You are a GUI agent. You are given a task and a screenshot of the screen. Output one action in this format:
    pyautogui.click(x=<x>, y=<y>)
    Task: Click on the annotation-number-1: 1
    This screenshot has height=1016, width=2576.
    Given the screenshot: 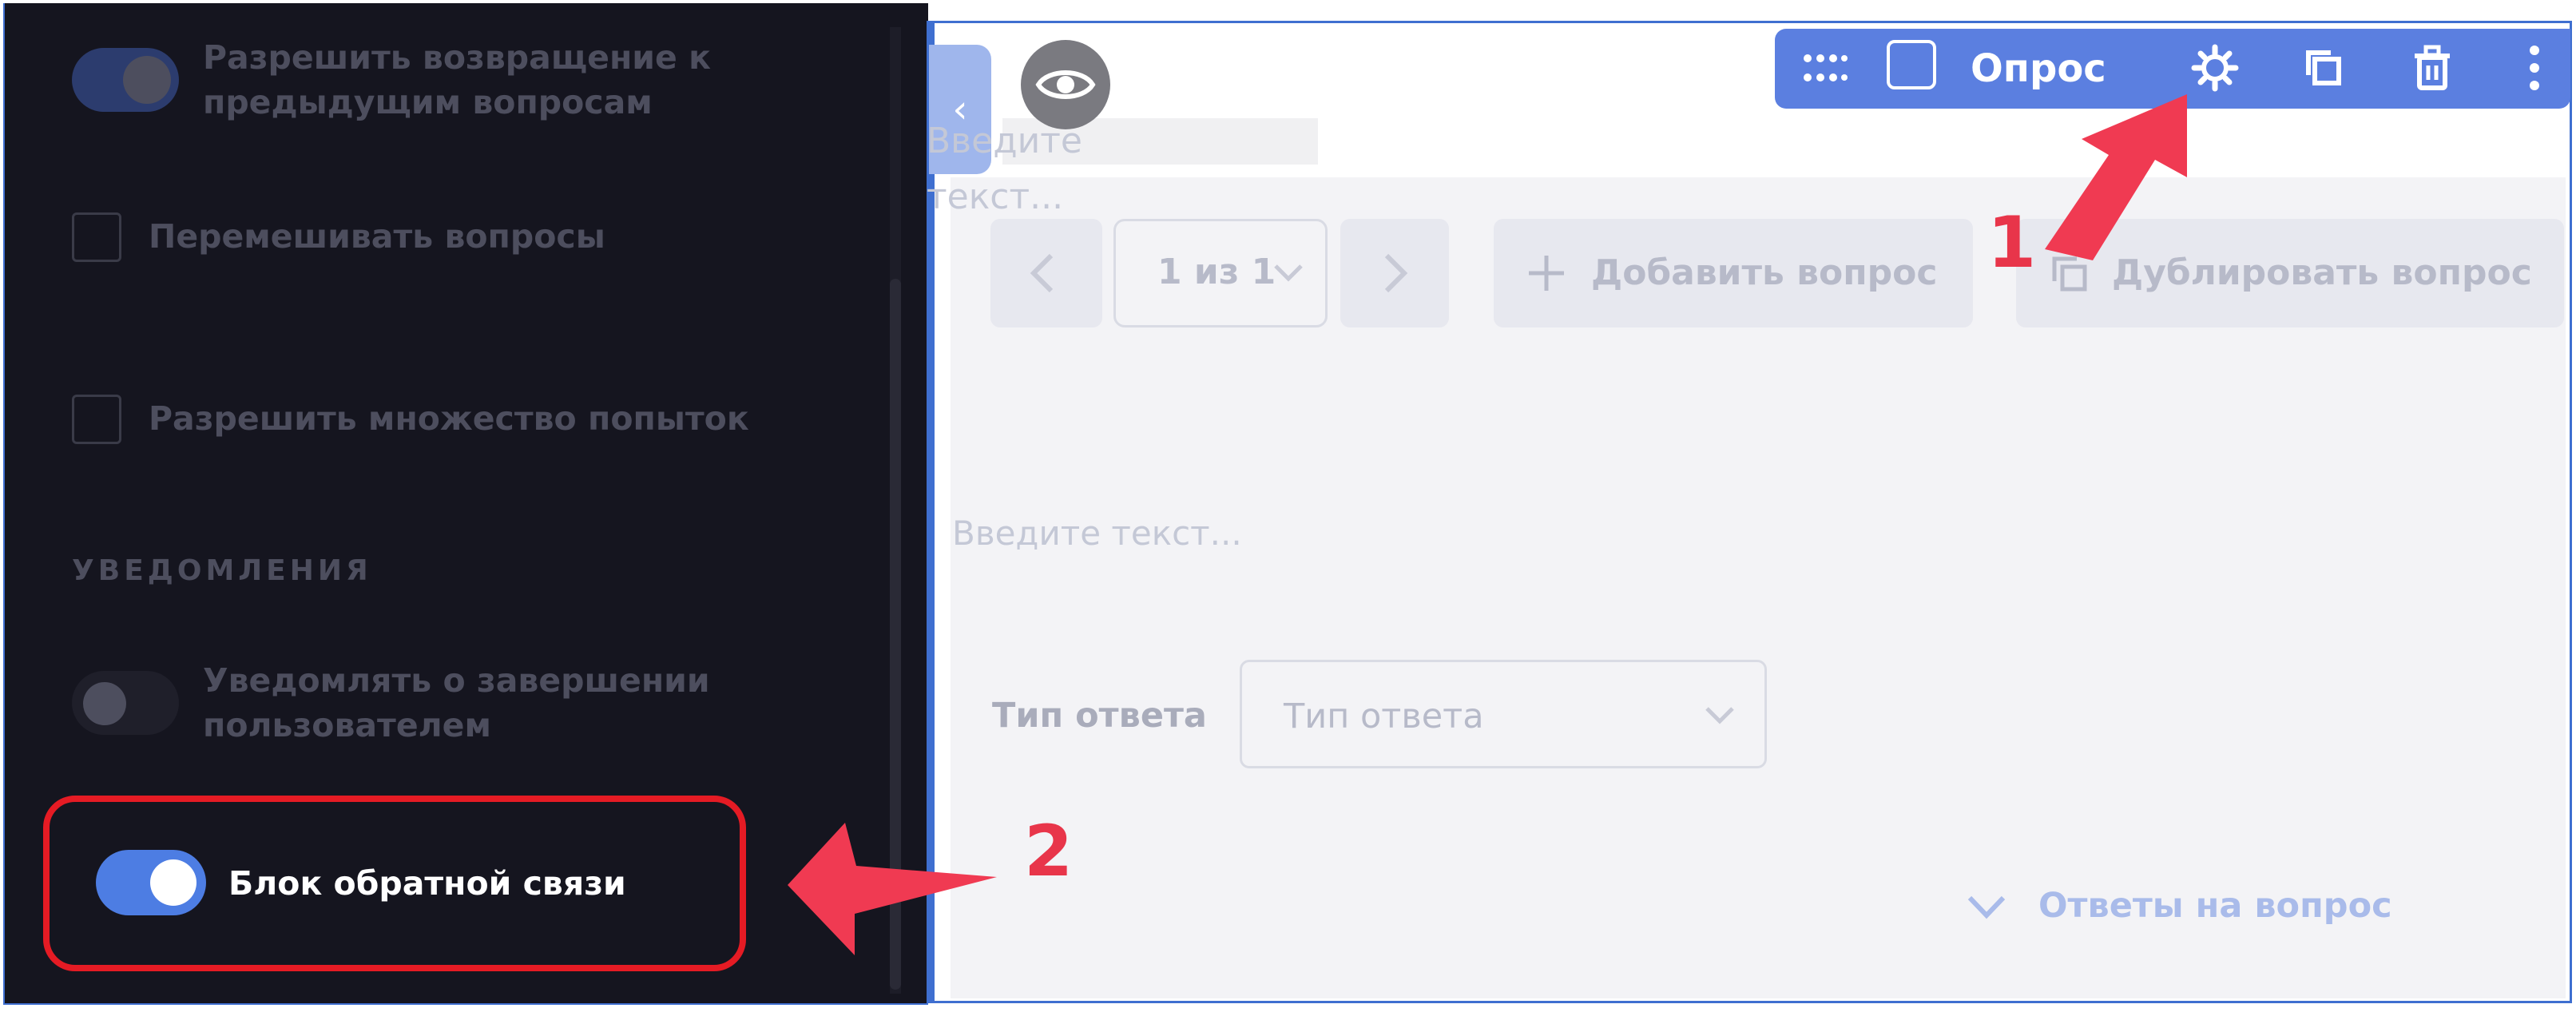 What is the action you would take?
    pyautogui.click(x=2012, y=242)
    